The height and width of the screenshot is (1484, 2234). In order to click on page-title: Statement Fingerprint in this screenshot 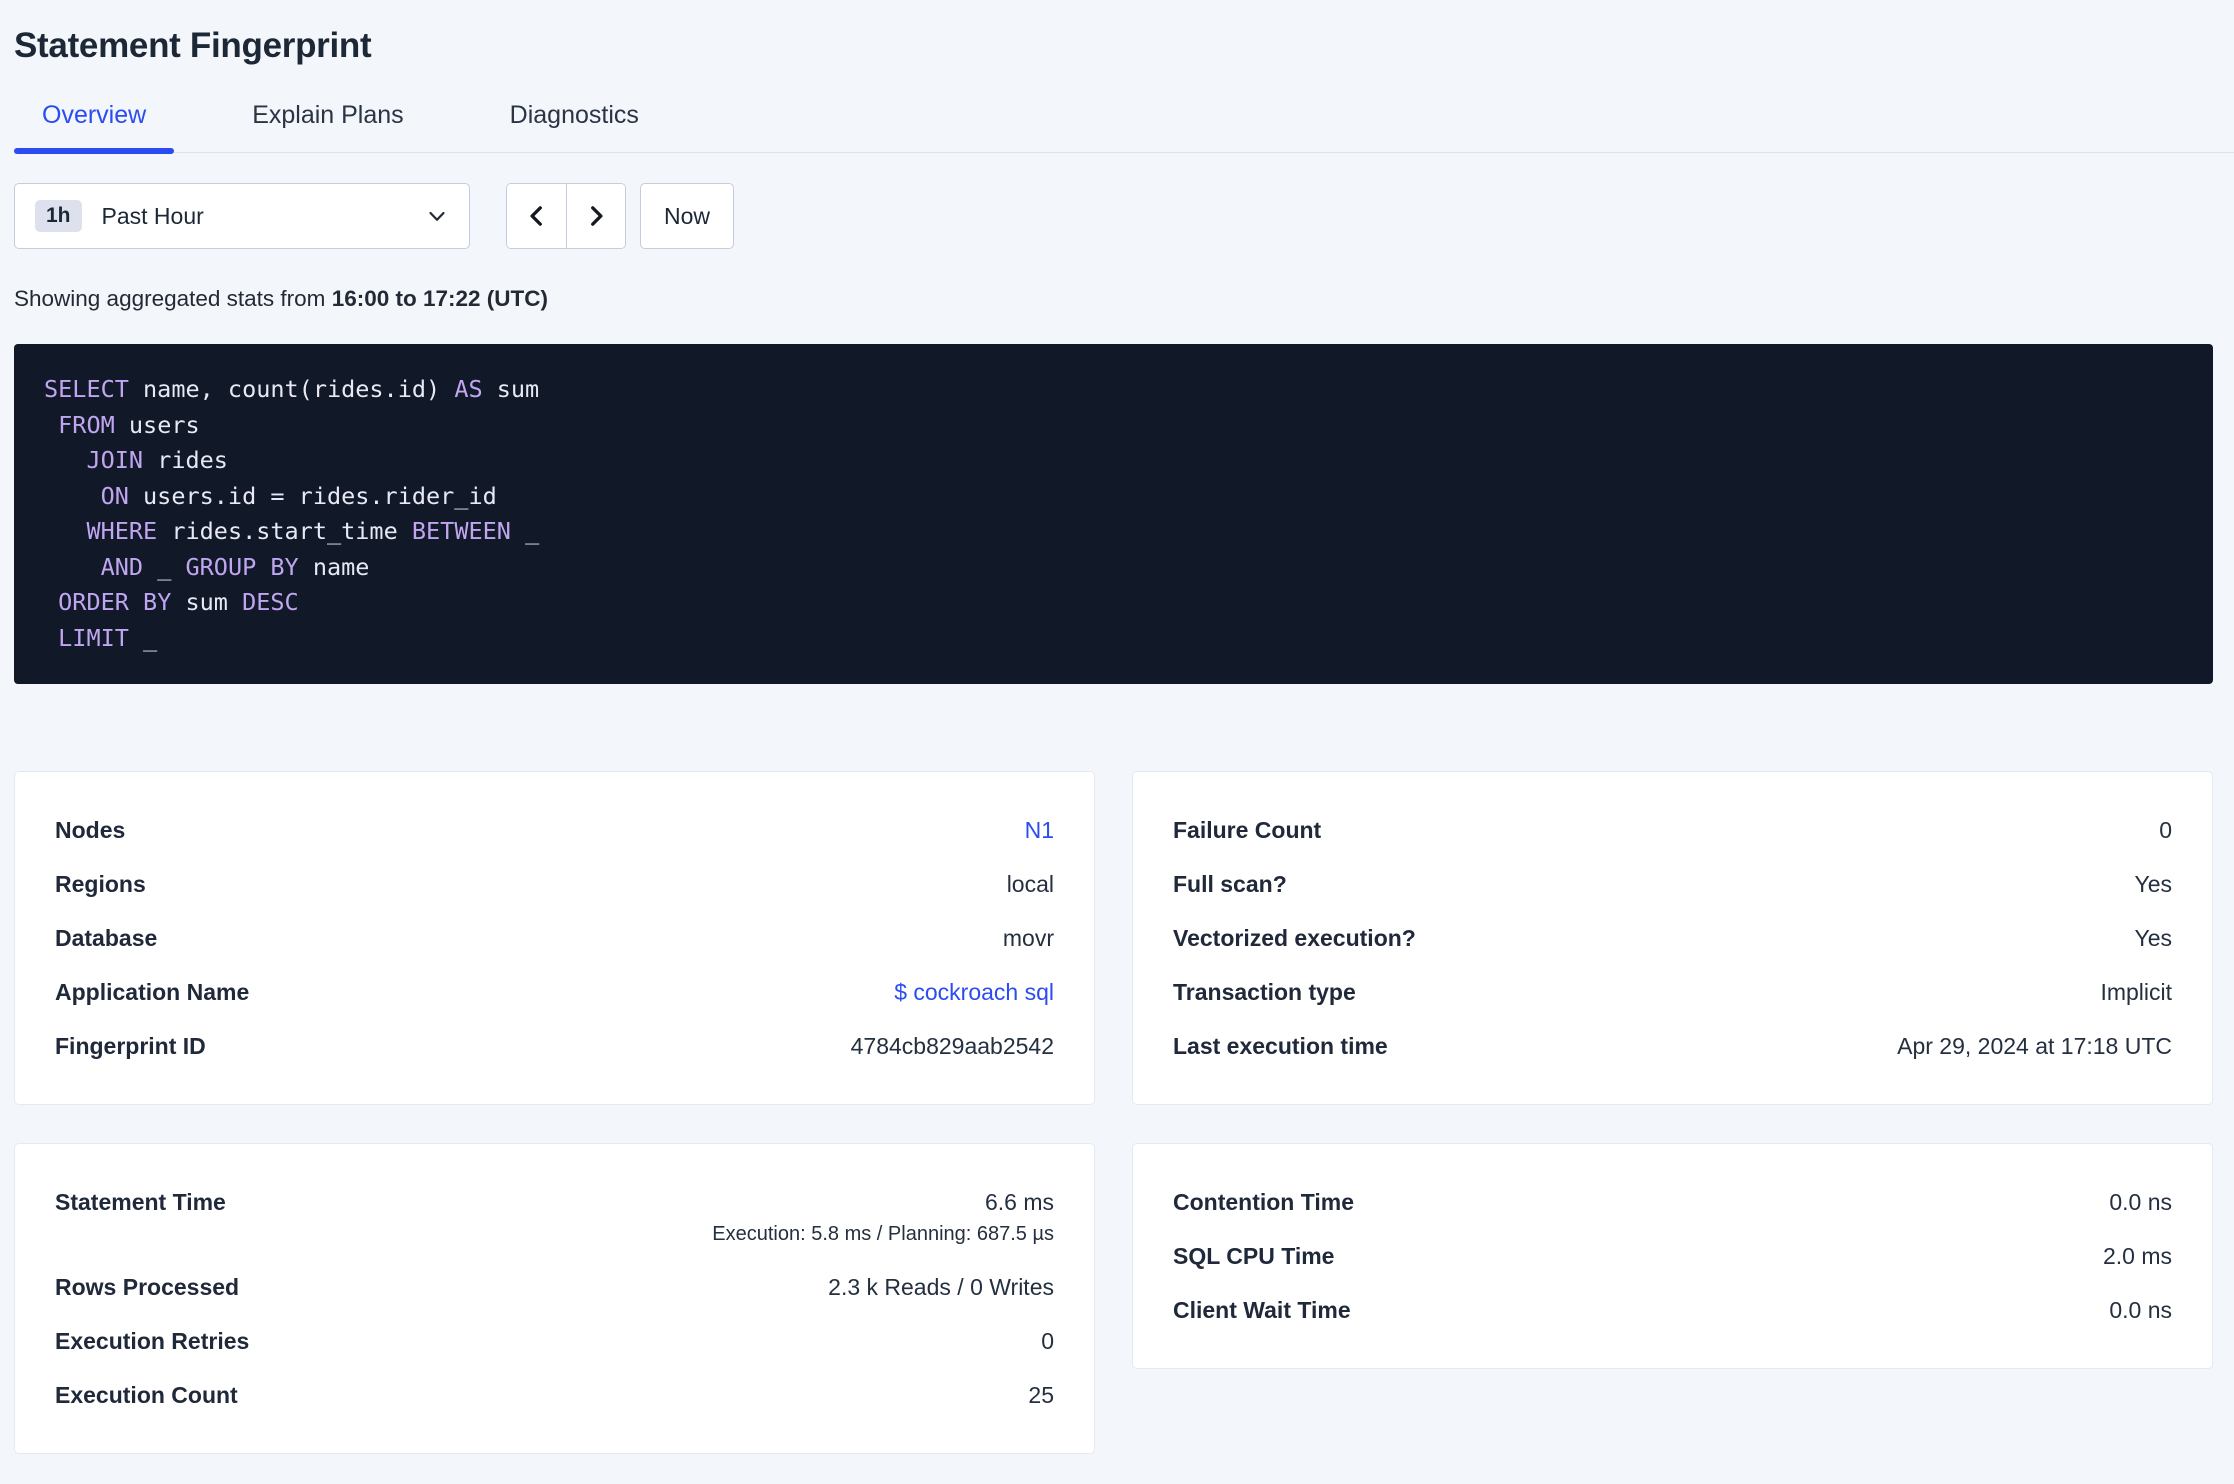, I will do `click(193, 45)`.